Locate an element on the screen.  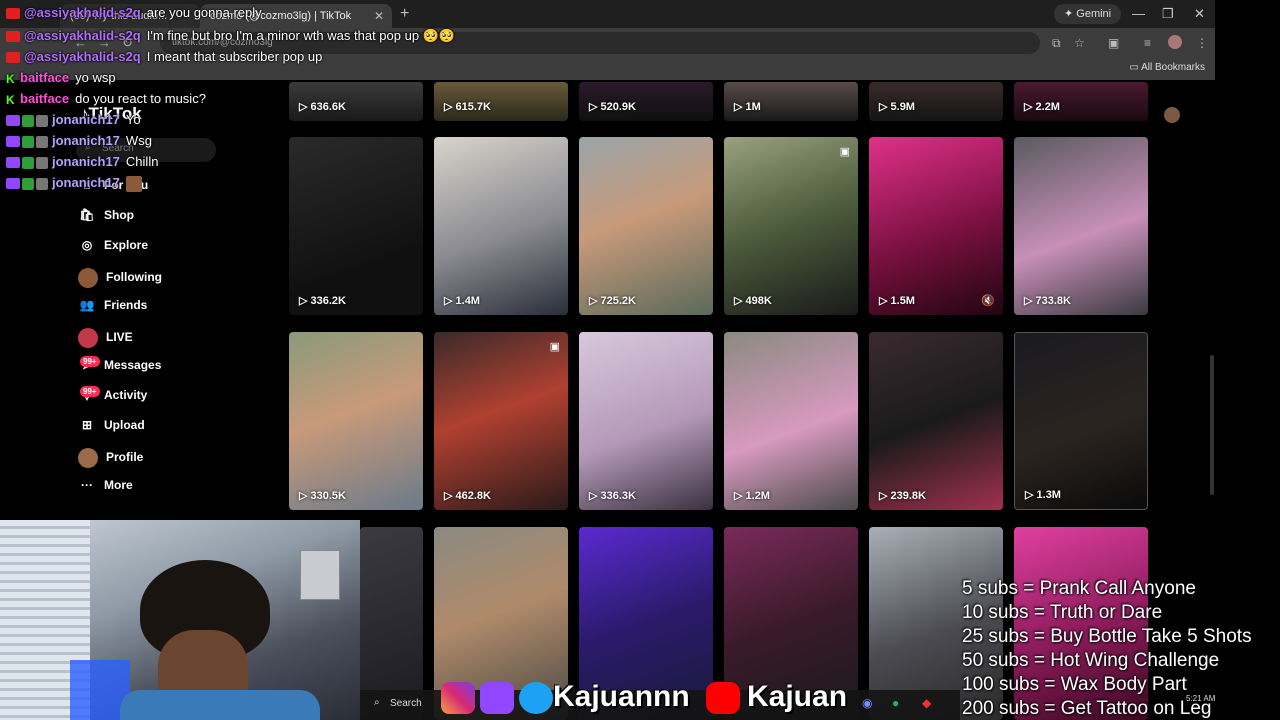
webcam-feed is located at coordinates (180, 620).